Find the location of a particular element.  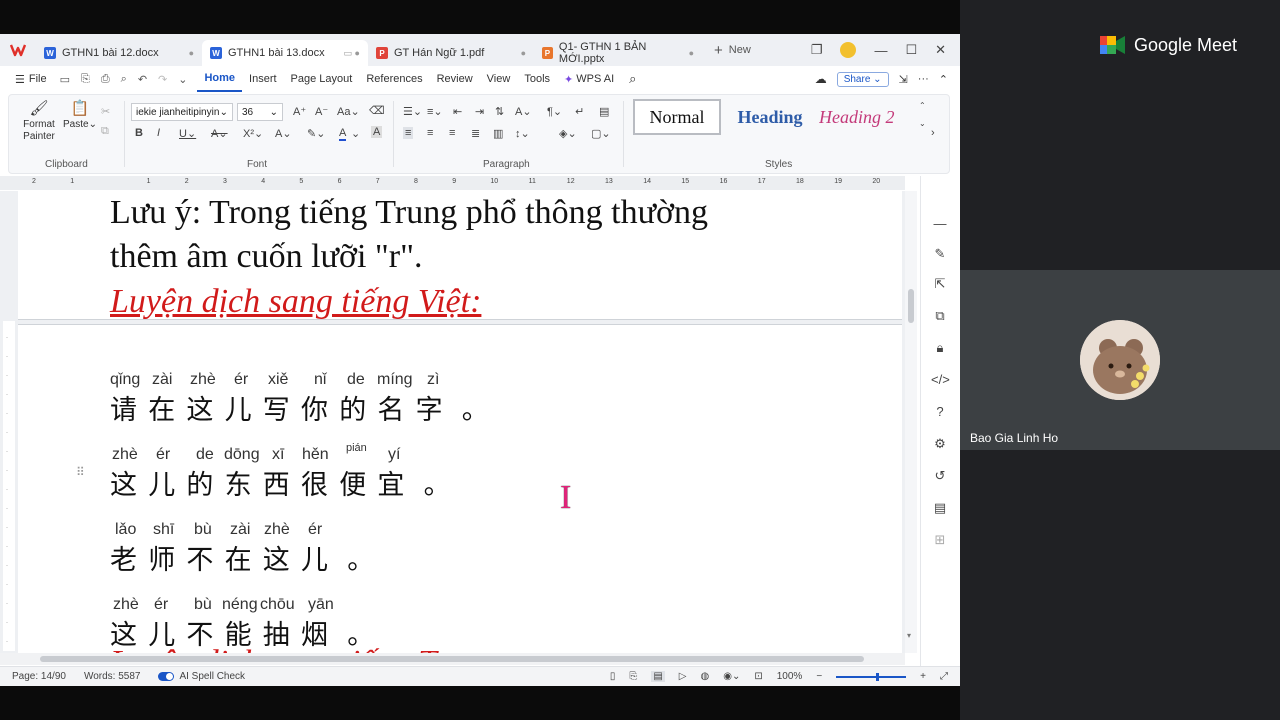

wps-logo-icon is located at coordinates (18, 50).